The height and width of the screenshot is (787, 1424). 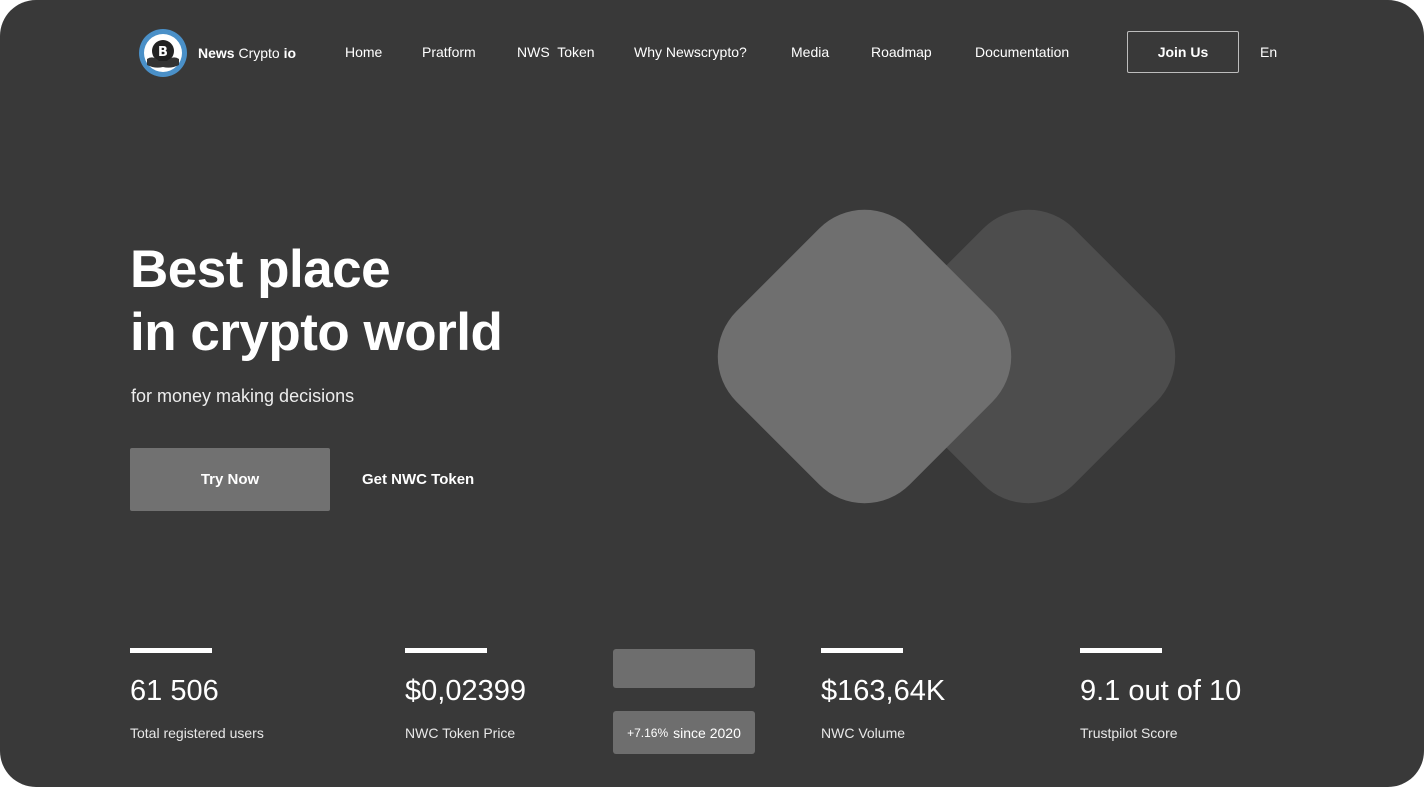 What do you see at coordinates (316, 332) in the screenshot?
I see `hero-title-line-2: in crypto world` at bounding box center [316, 332].